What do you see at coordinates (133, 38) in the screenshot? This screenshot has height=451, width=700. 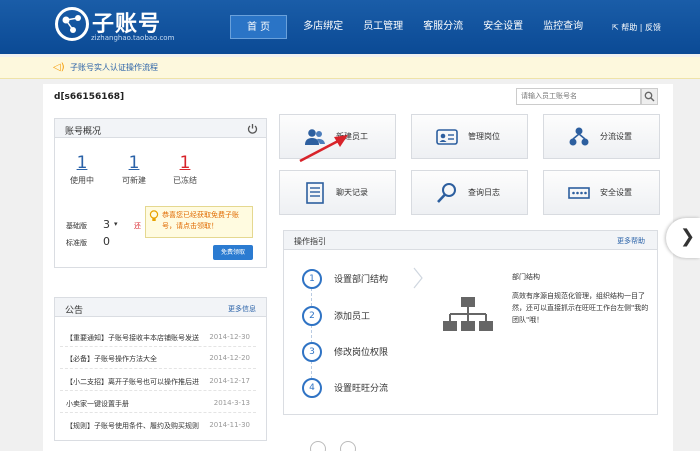 I see `brand-domain: zizhanghao.taobao.com` at bounding box center [133, 38].